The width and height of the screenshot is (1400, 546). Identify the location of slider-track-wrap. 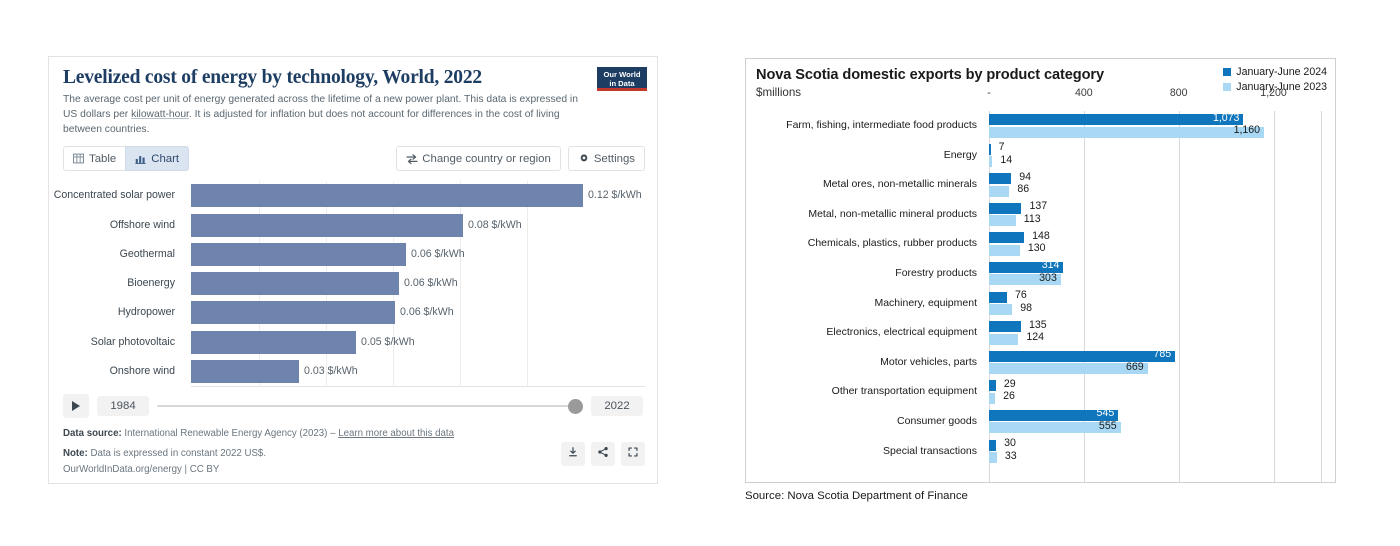
(370, 406).